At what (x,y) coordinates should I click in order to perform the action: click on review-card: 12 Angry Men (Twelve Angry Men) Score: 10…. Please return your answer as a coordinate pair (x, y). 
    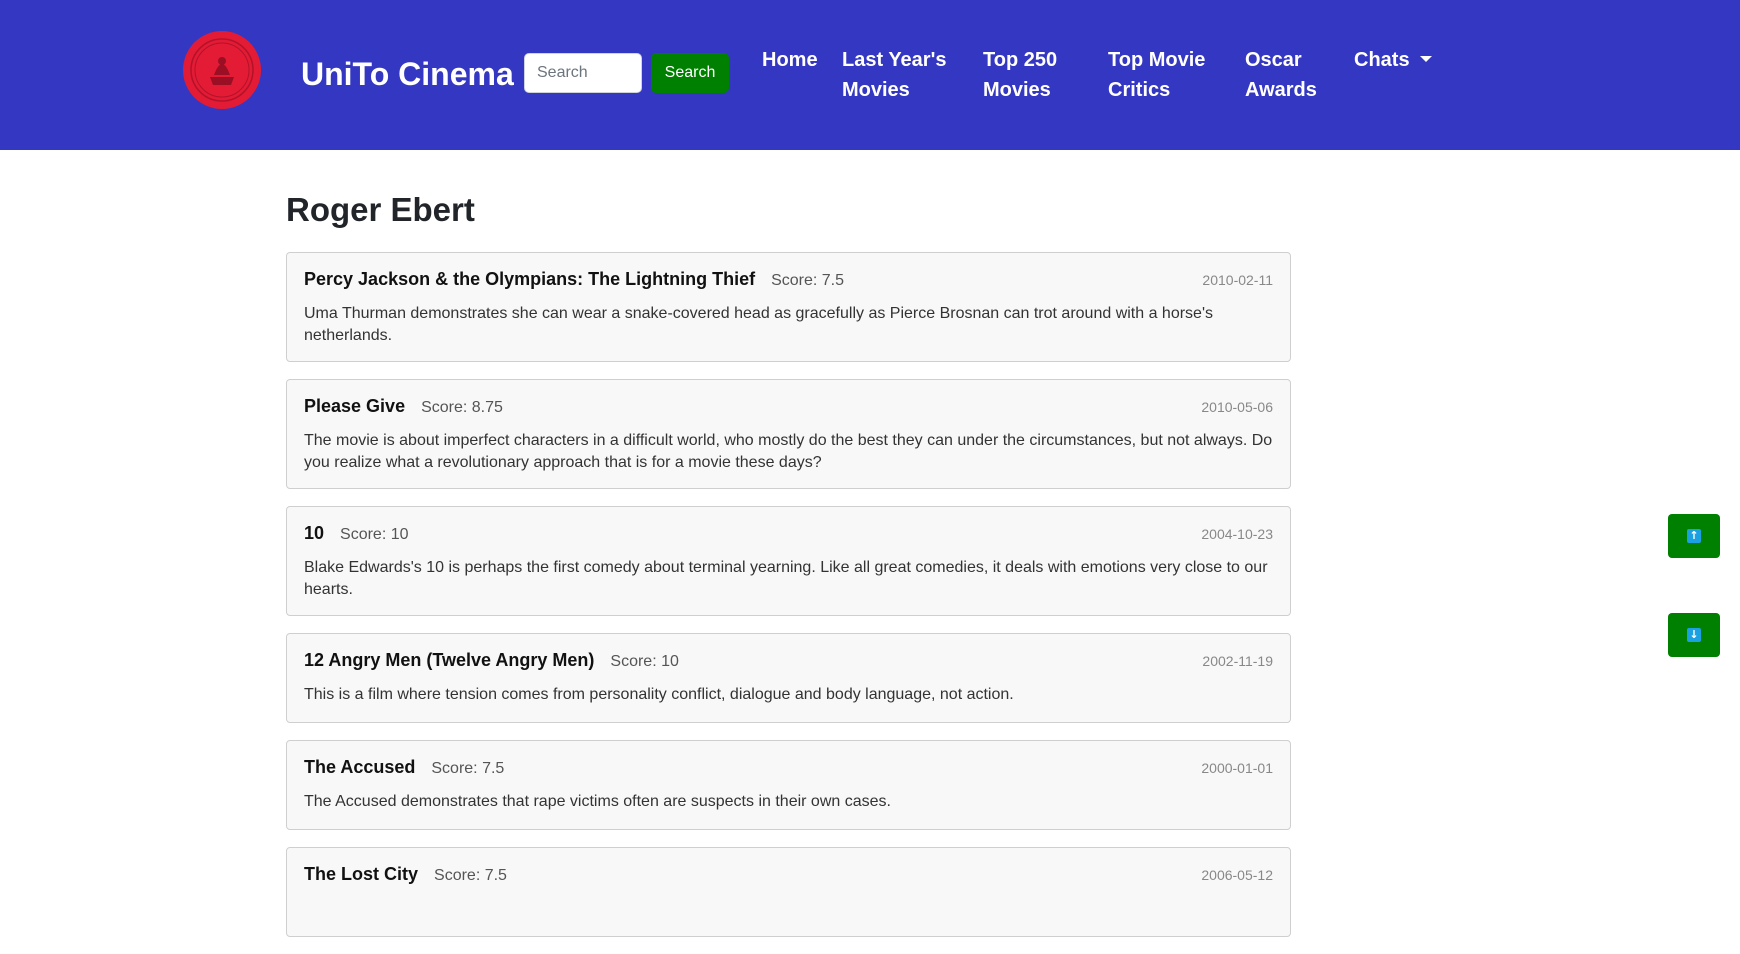
    Looking at the image, I should click on (788, 678).